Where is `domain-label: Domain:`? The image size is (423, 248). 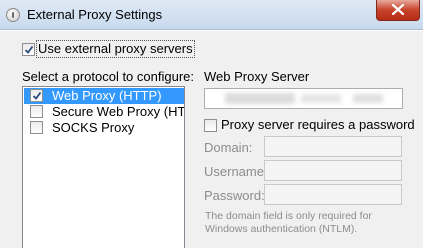
domain-label: Domain: is located at coordinates (228, 147).